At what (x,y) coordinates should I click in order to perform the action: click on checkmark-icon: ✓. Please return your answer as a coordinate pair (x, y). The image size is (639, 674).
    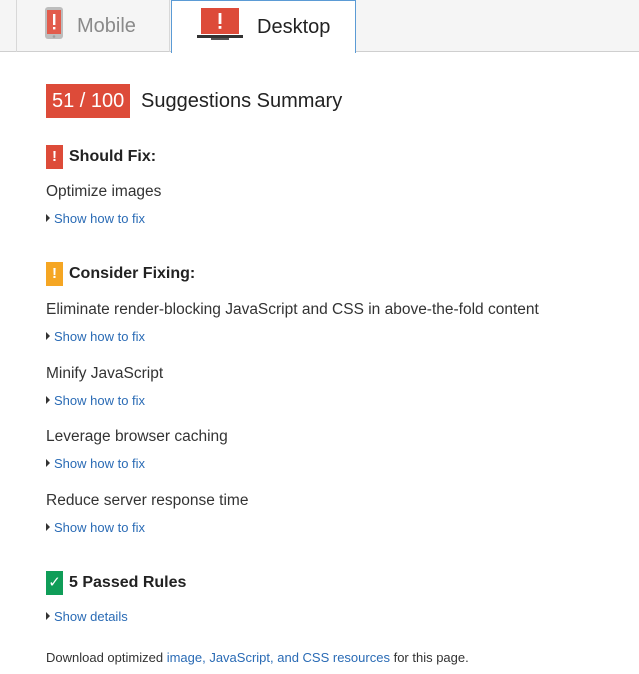
    Looking at the image, I should click on (54, 583).